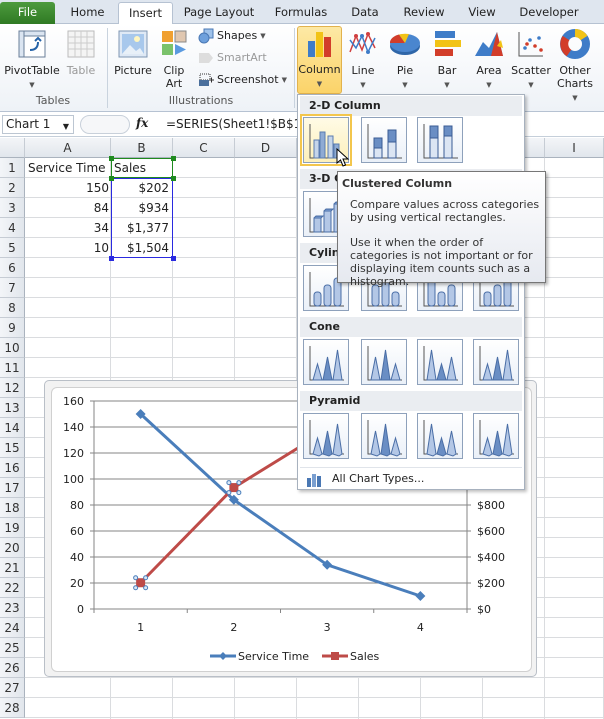 The image size is (604, 719). What do you see at coordinates (133, 70) in the screenshot?
I see `picture-label: Picture` at bounding box center [133, 70].